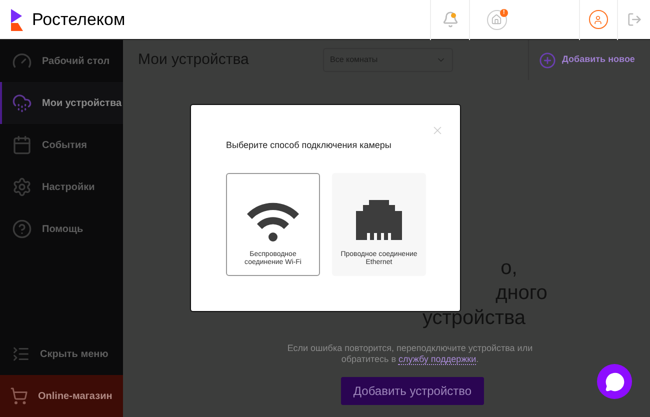 Image resolution: width=650 pixels, height=417 pixels. Describe the element at coordinates (61, 229) in the screenshot. I see `sidebar-item: Помощь` at that location.